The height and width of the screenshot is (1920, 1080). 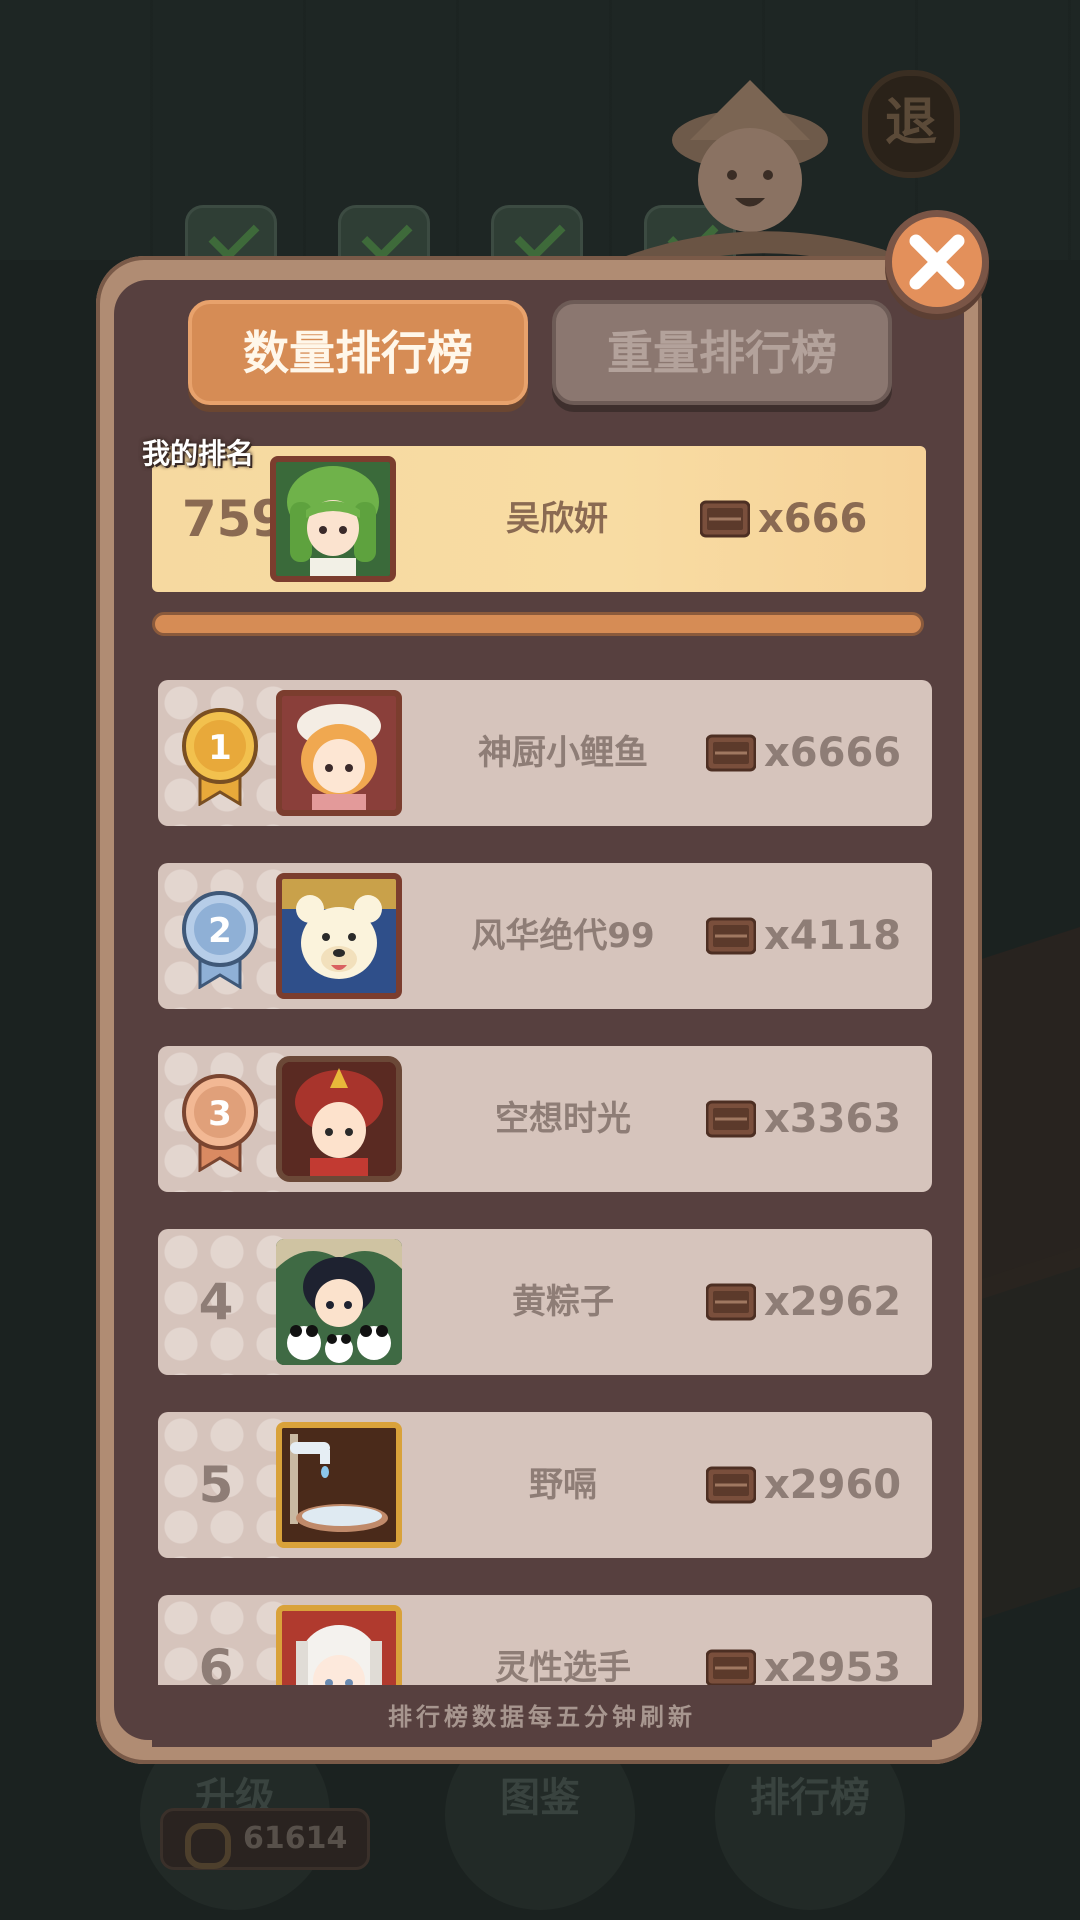 What do you see at coordinates (563, 1666) in the screenshot?
I see `player-name: 灵性选手` at bounding box center [563, 1666].